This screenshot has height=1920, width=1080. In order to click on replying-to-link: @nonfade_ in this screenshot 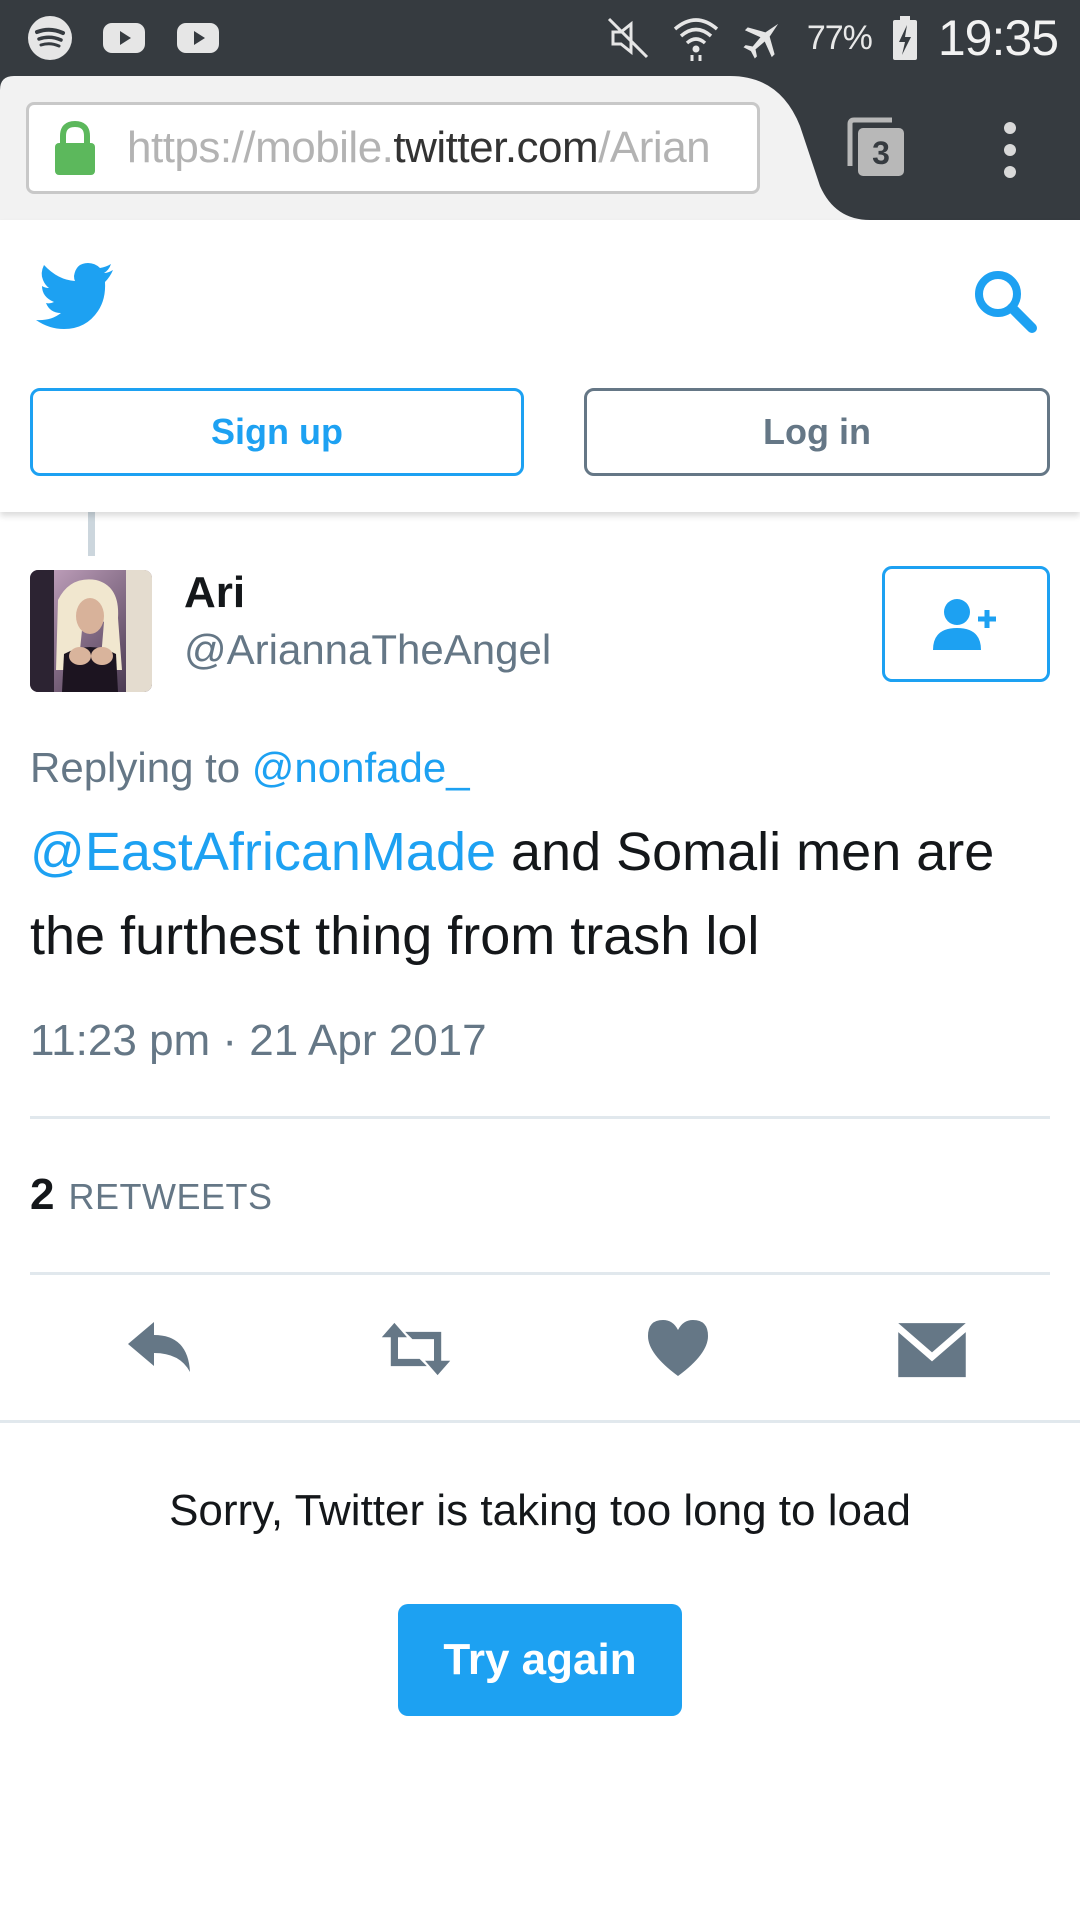, I will do `click(361, 767)`.